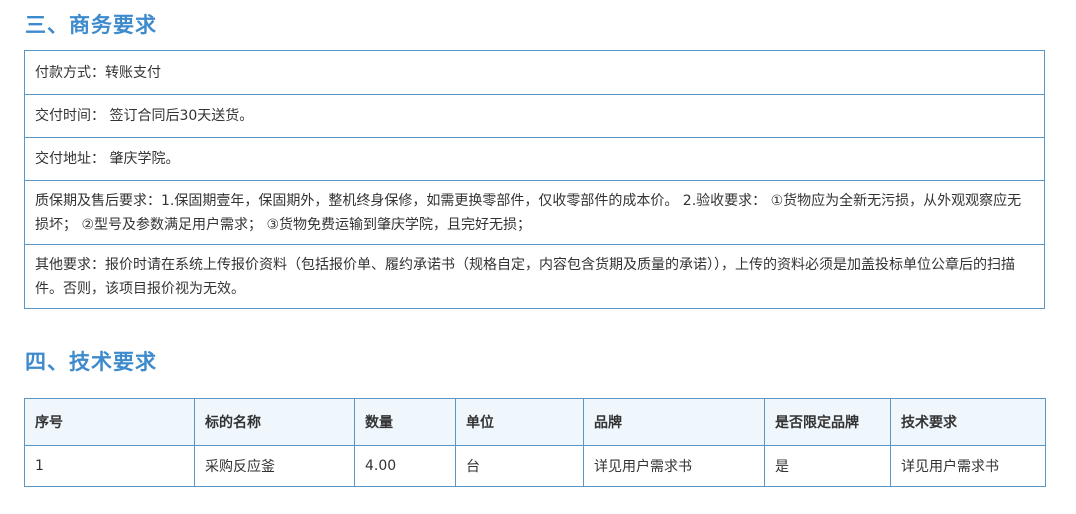  What do you see at coordinates (405, 466) in the screenshot?
I see `cell-quantity: 4.00` at bounding box center [405, 466].